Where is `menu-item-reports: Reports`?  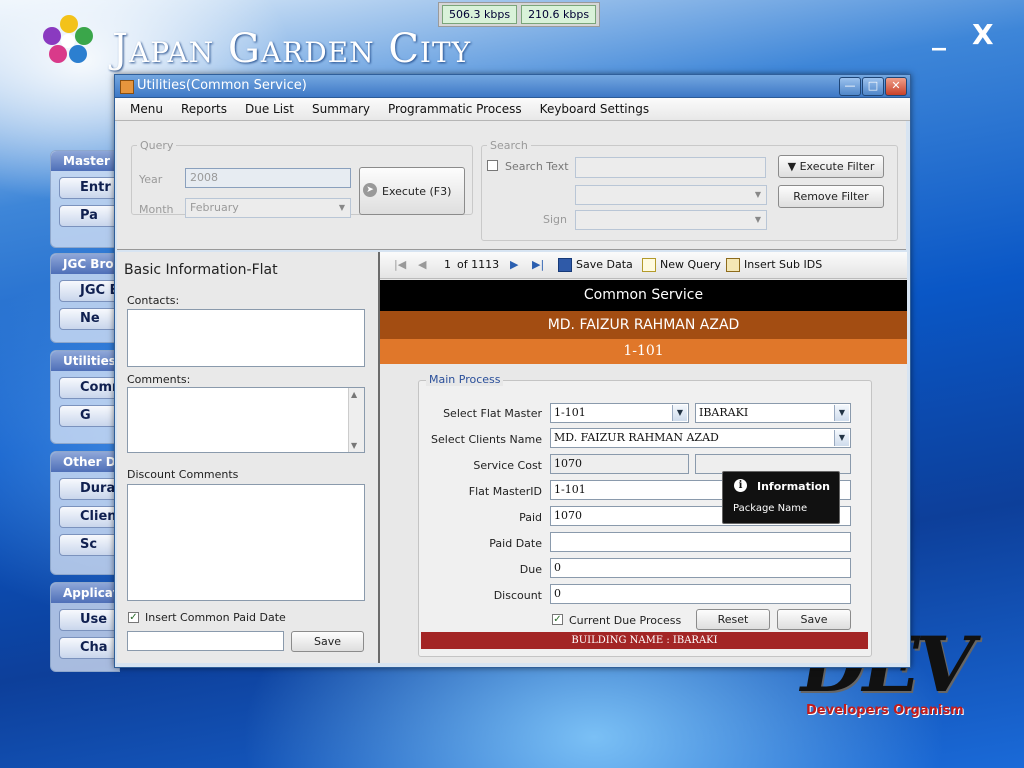 menu-item-reports: Reports is located at coordinates (204, 109).